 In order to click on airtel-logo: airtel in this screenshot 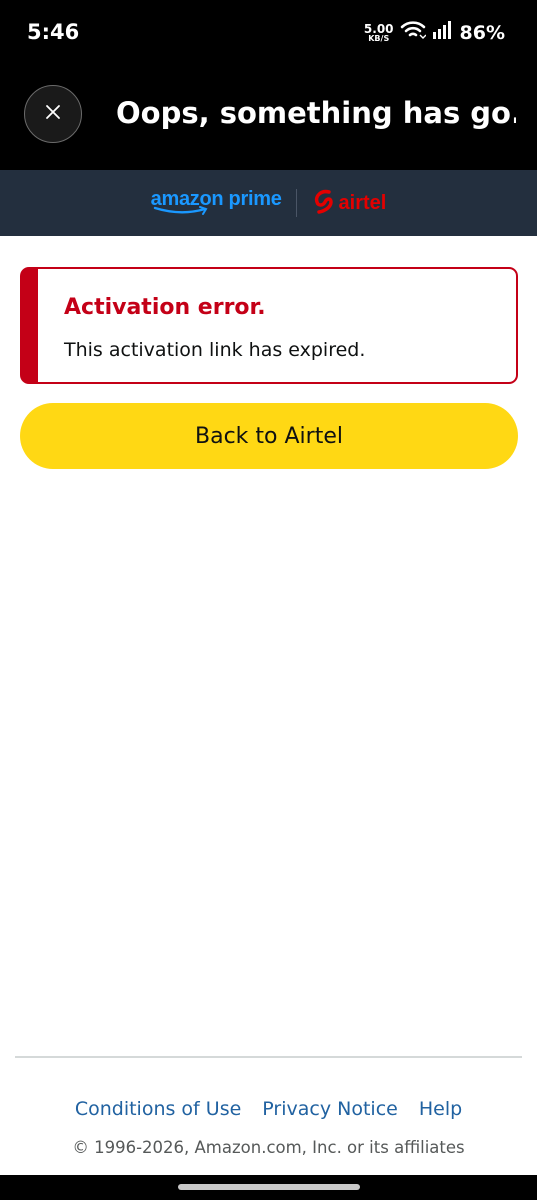, I will do `click(349, 203)`.